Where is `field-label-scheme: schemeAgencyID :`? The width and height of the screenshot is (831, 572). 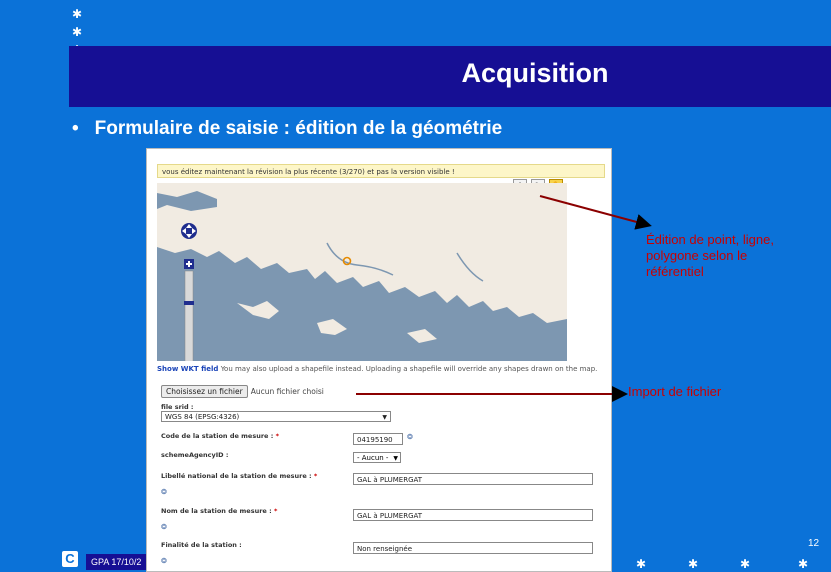 field-label-scheme: schemeAgencyID : is located at coordinates (195, 455).